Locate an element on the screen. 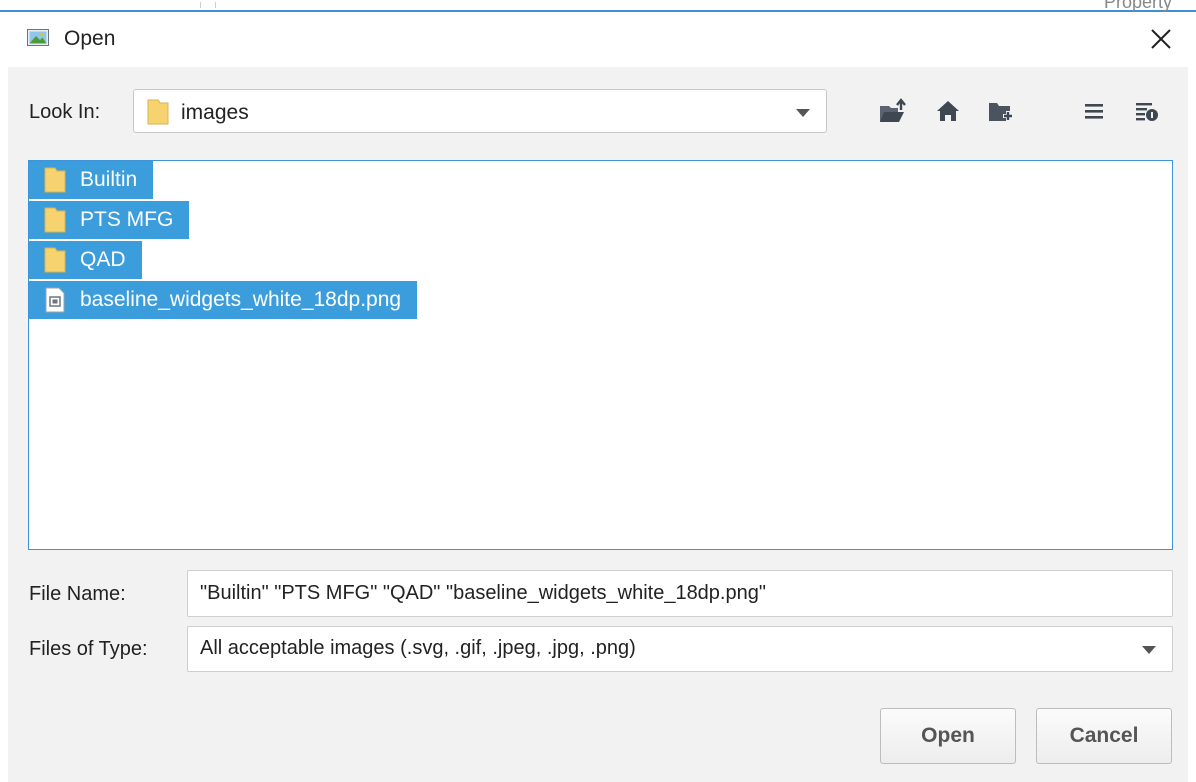 The width and height of the screenshot is (1196, 782). new-folder-icon is located at coordinates (1001, 111).